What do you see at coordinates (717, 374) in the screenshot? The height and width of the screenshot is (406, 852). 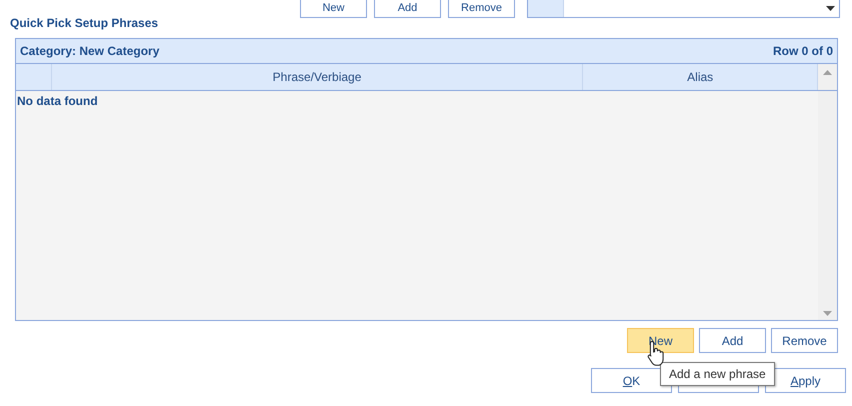 I see `tooltip: Add a new phrase` at bounding box center [717, 374].